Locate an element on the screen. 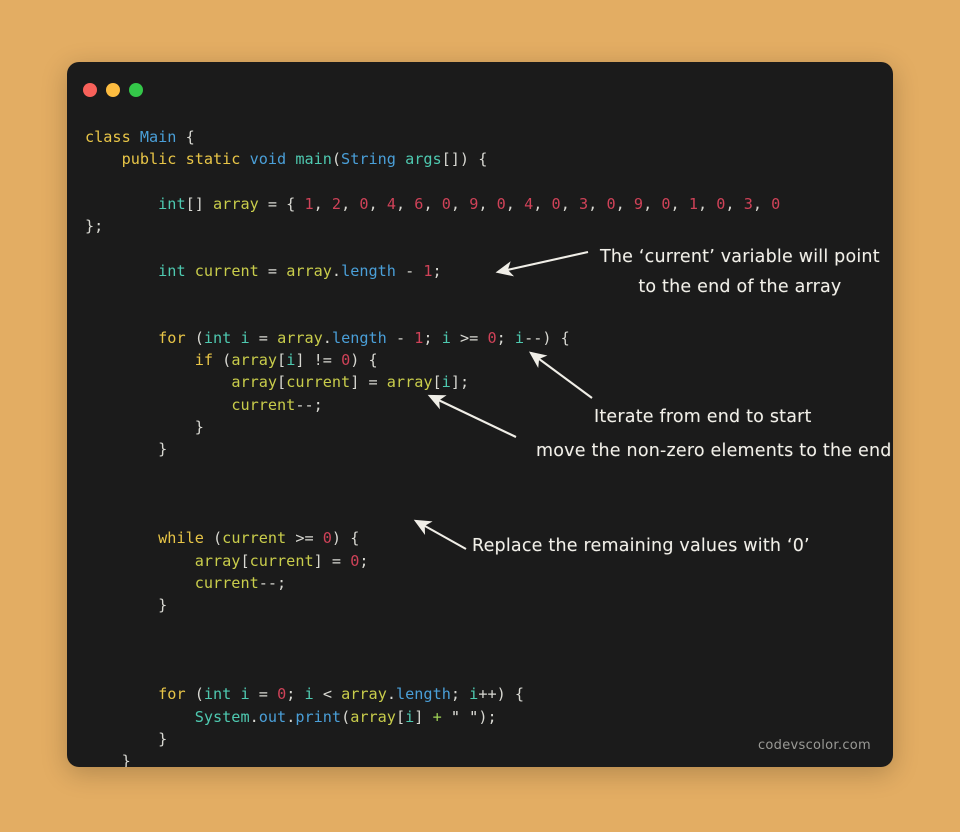 The image size is (960, 832). code-token: }; is located at coordinates (94, 226).